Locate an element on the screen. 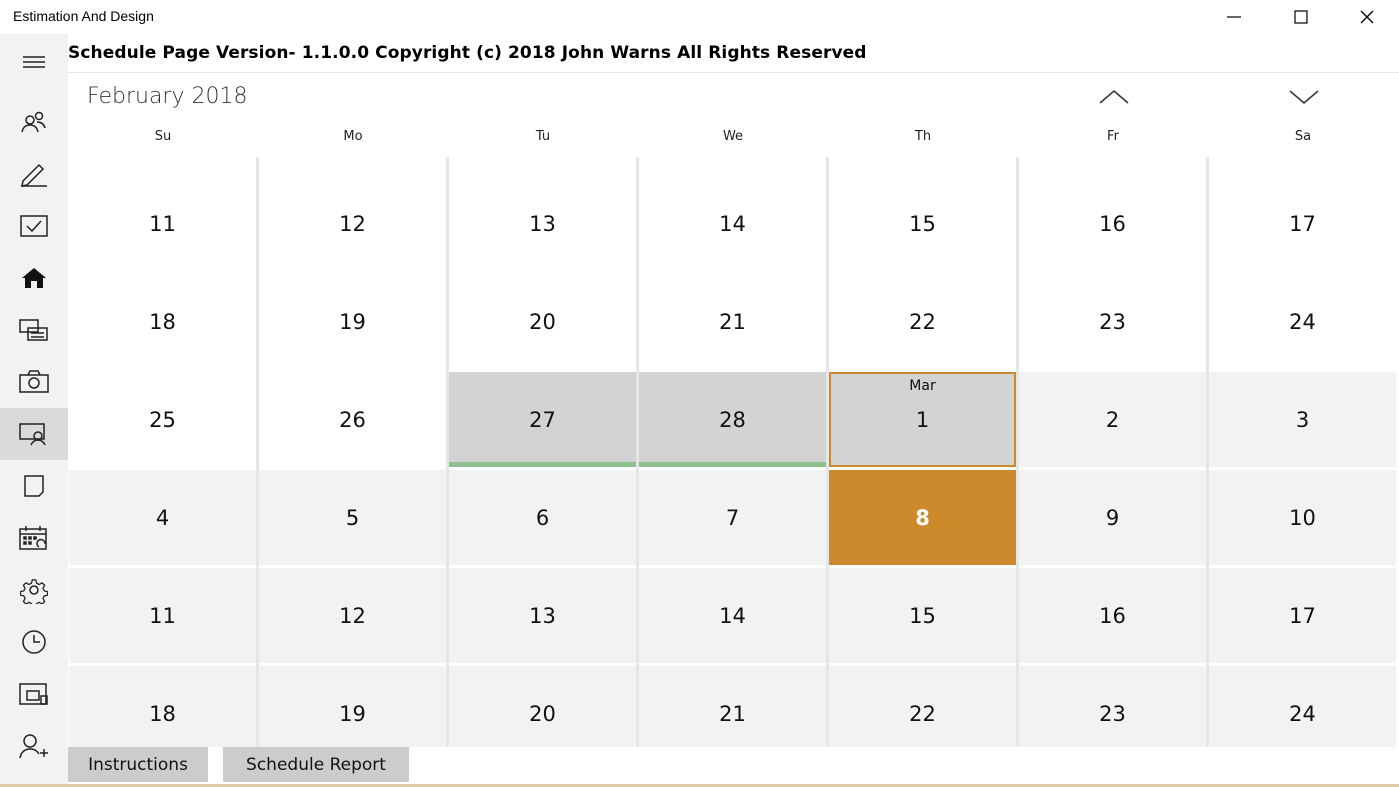 This screenshot has width=1399, height=787. weekday-label: Su is located at coordinates (163, 136).